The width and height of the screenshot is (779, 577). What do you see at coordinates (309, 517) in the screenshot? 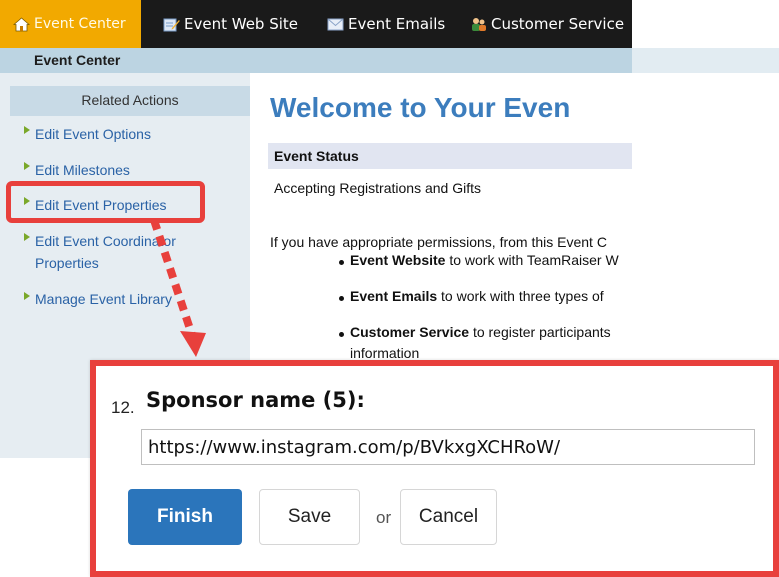
I see `save-button: Save` at bounding box center [309, 517].